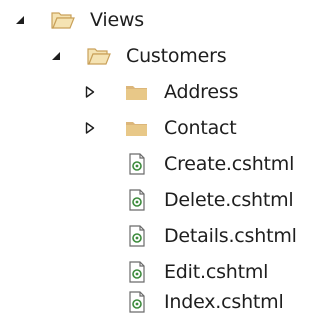  I want to click on tree-node-contact: Contact, so click(153, 128).